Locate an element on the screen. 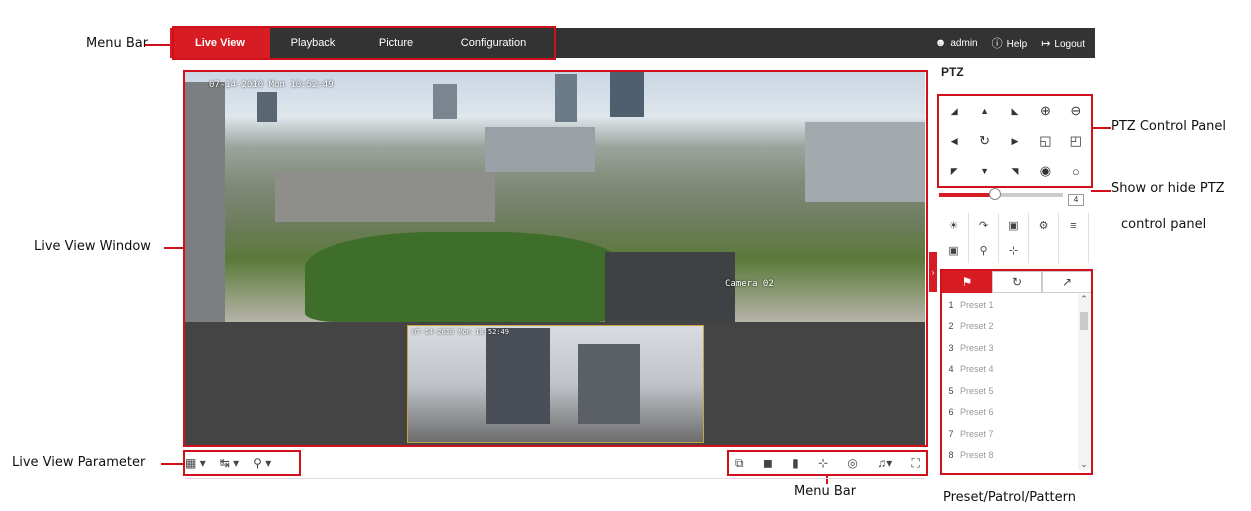  help-icon: ⓘ is located at coordinates (997, 44).